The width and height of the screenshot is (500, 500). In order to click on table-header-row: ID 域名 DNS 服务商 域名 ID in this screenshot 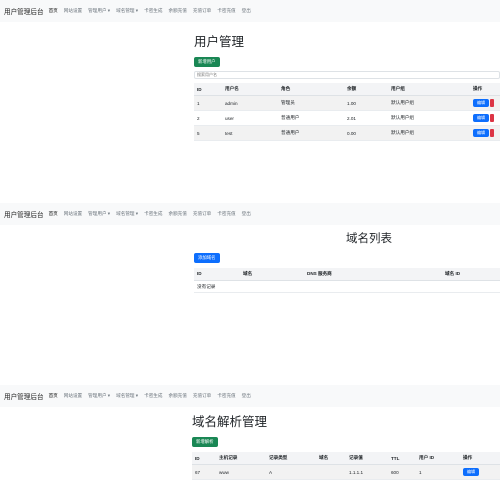, I will do `click(347, 274)`.